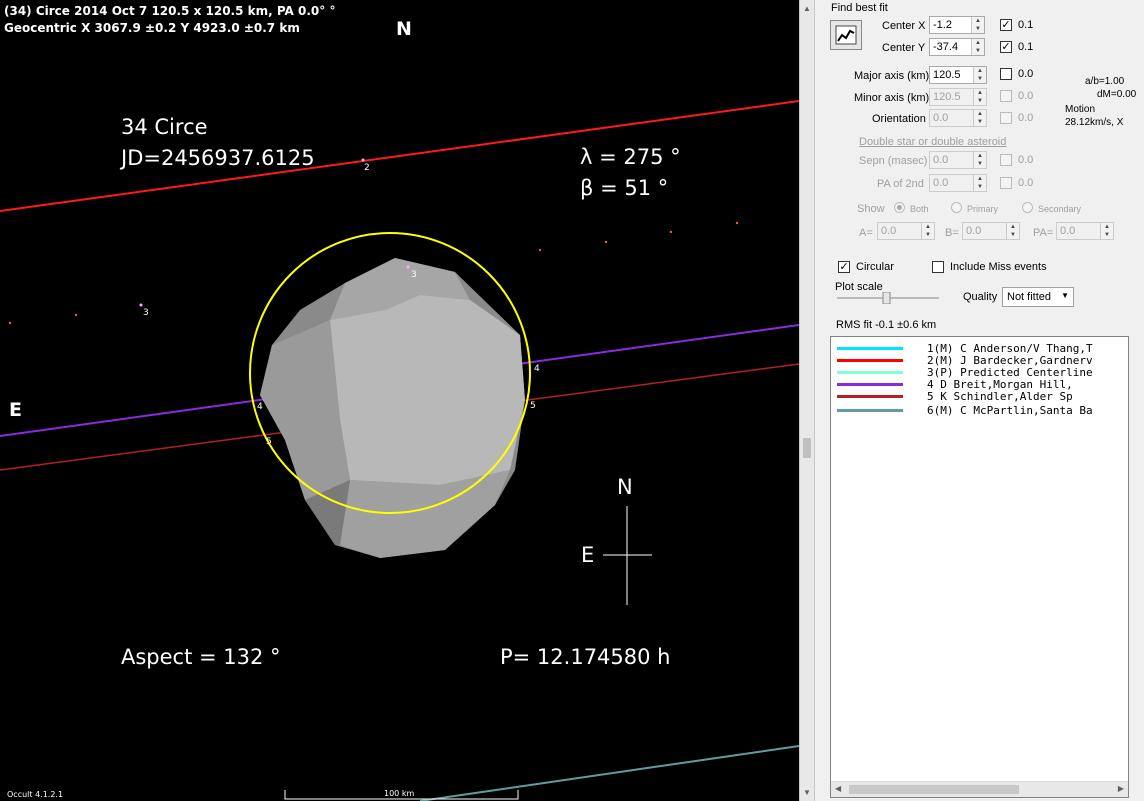 This screenshot has width=1144, height=801. Describe the element at coordinates (859, 8) in the screenshot. I see `find-best-fit-label: Find best fit` at that location.